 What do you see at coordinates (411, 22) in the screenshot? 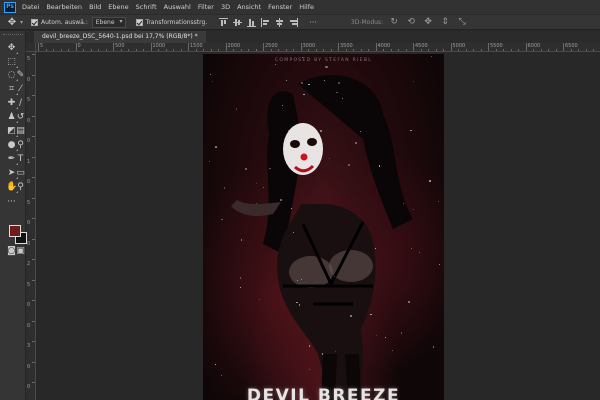
I see `roll-3d-icon: ⟲` at bounding box center [411, 22].